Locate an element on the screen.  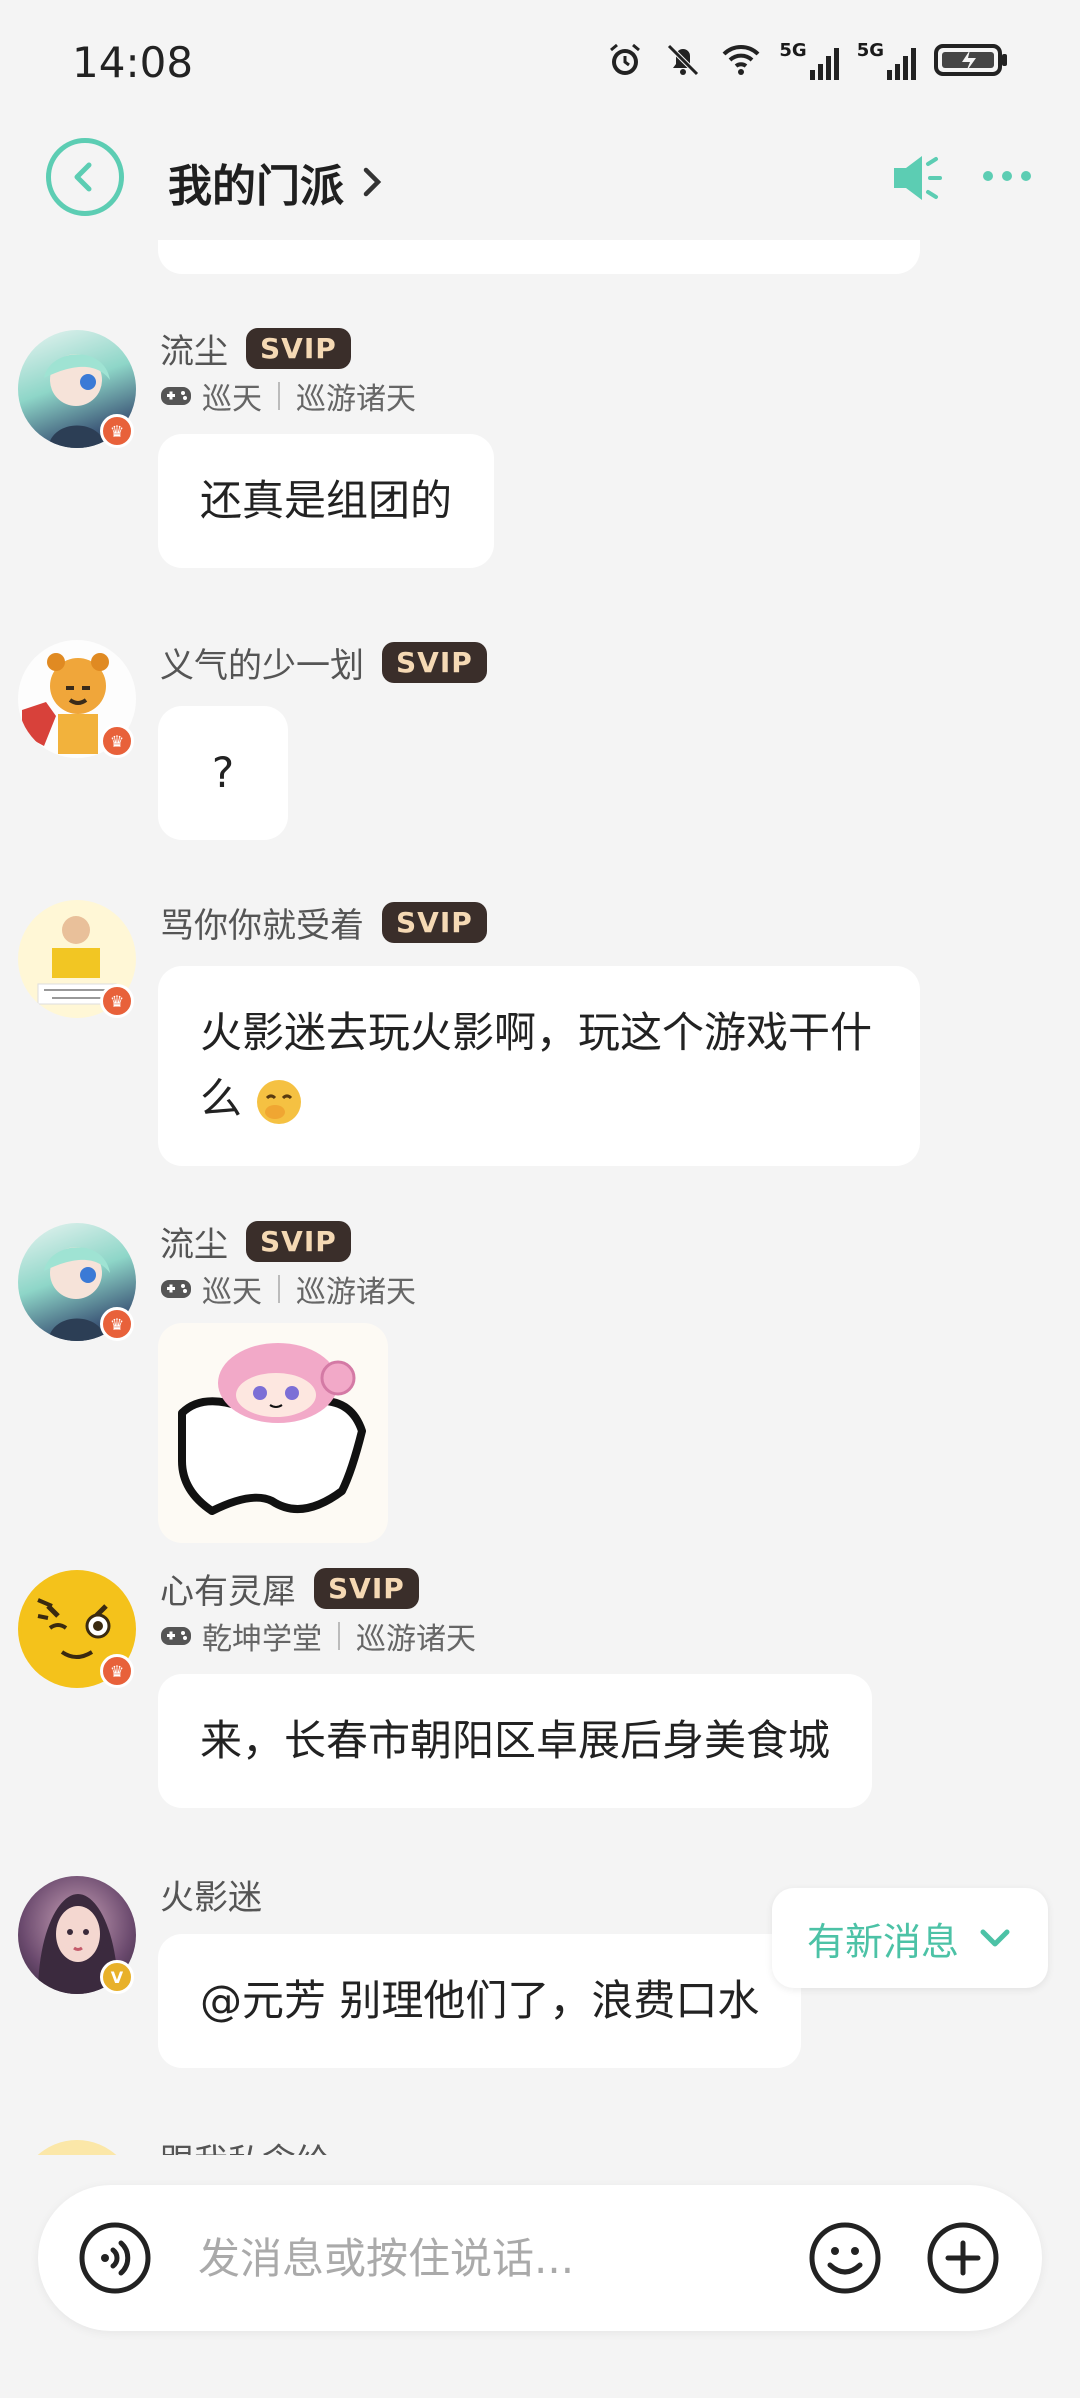
new-messages-button: 有新消息 is located at coordinates (910, 1938).